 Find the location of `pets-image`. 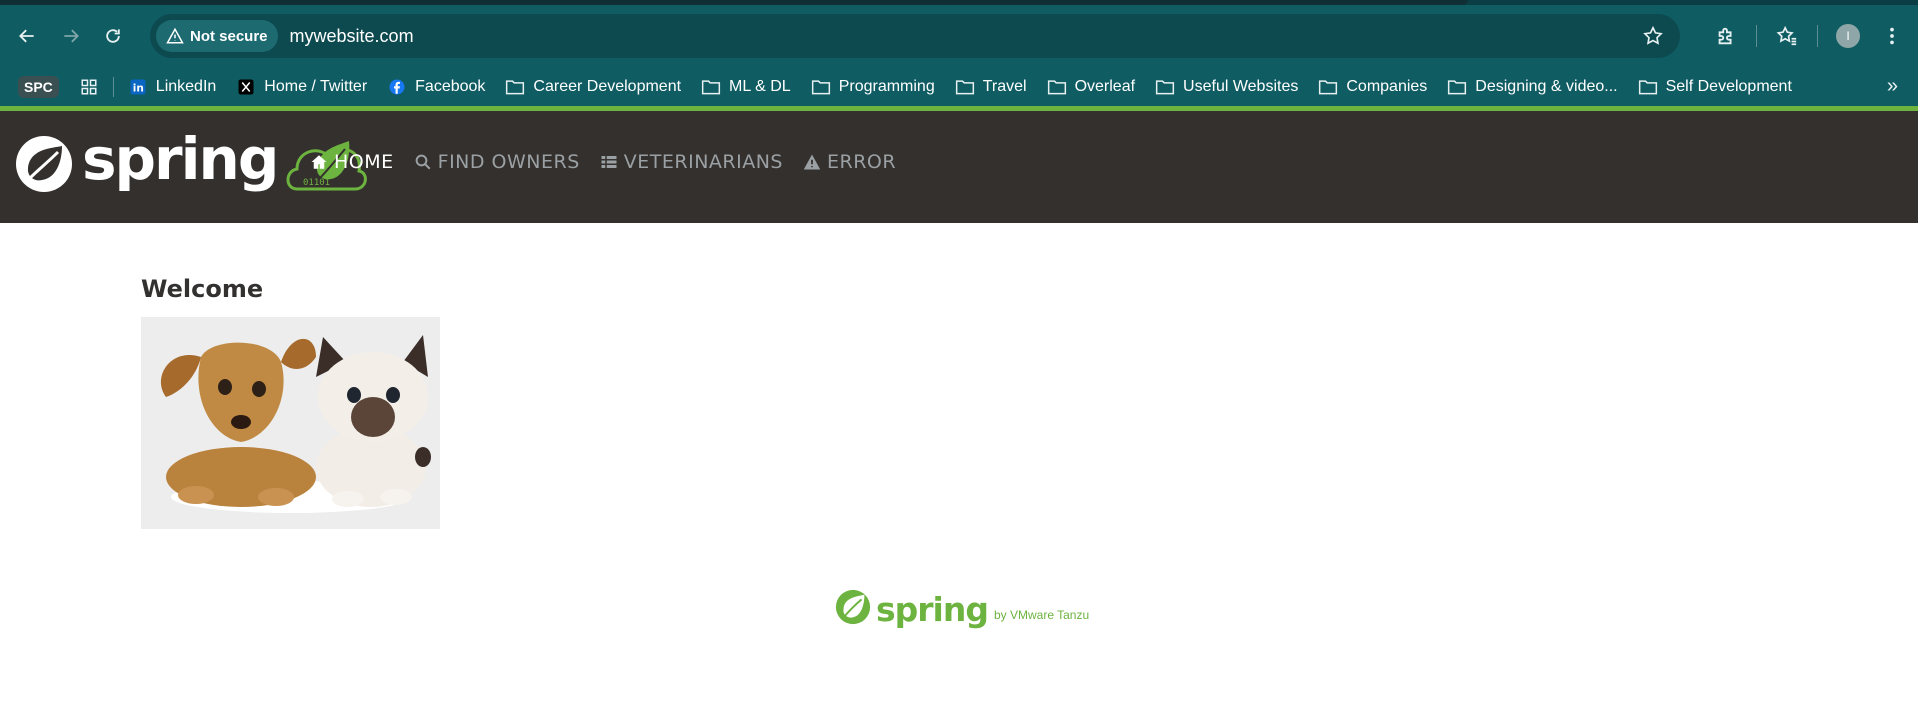

pets-image is located at coordinates (290, 423).